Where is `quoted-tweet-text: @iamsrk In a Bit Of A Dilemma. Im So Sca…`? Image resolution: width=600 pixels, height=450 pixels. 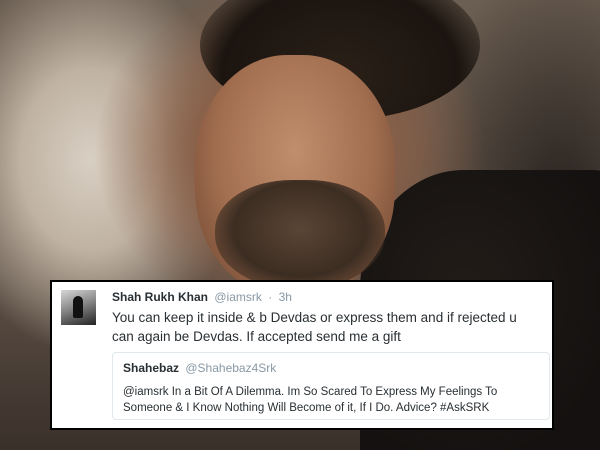 quoted-tweet-text: @iamsrk In a Bit Of A Dilemma. Im So Sca… is located at coordinates (310, 400).